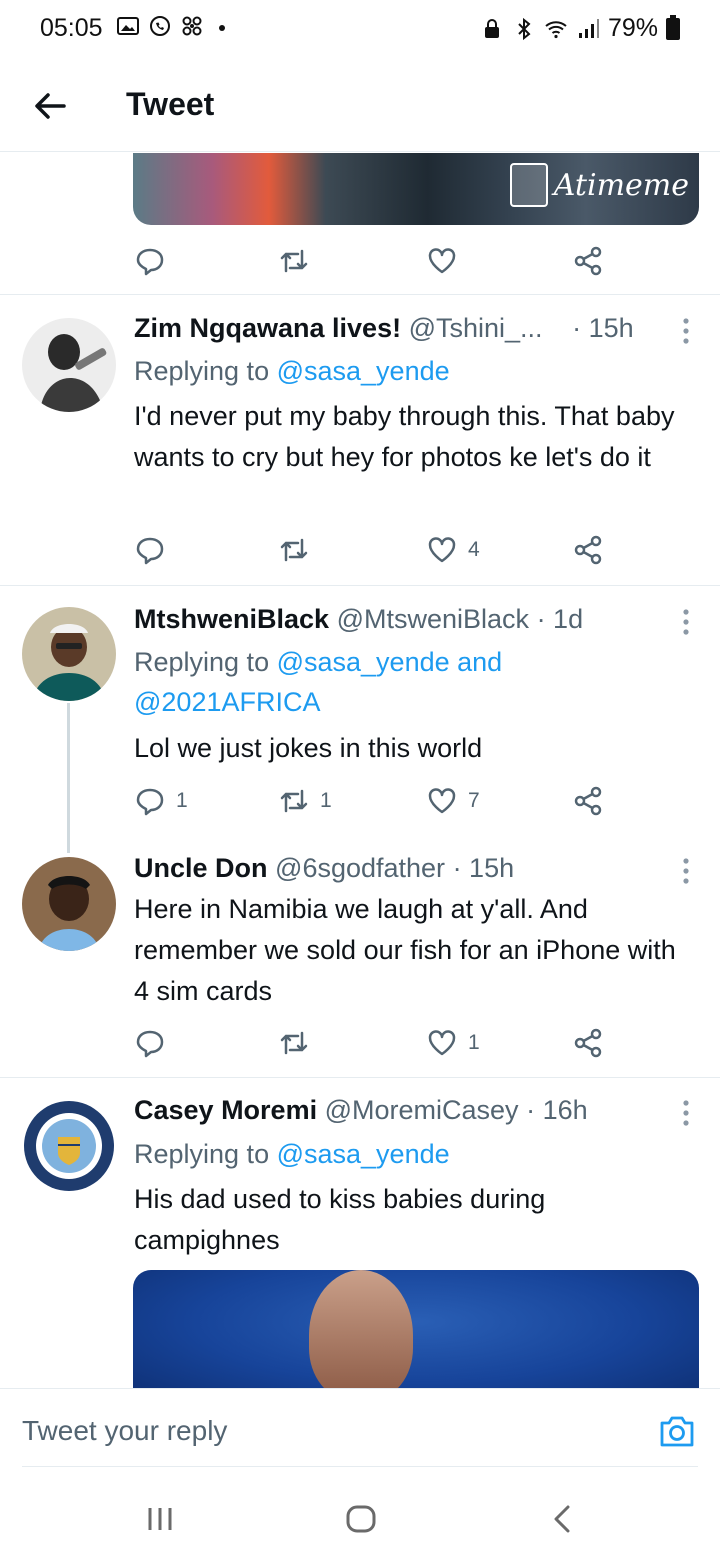 This screenshot has width=720, height=1560. What do you see at coordinates (422, 1110) in the screenshot?
I see `user-handle: @MoremiCasey` at bounding box center [422, 1110].